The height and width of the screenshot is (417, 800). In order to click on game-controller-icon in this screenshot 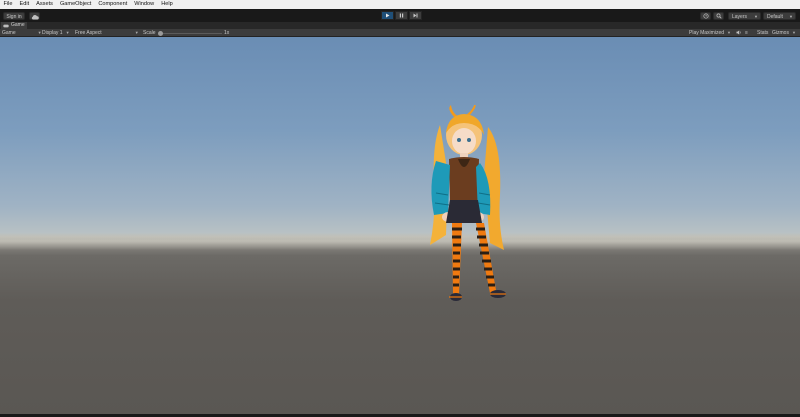, I will do `click(6, 25)`.